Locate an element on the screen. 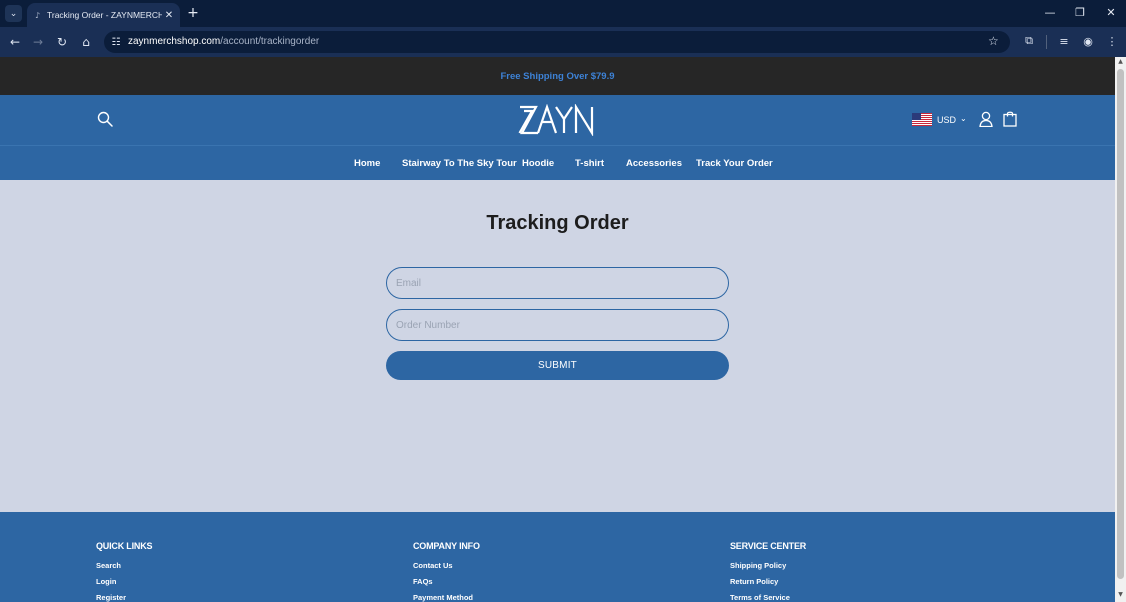 The image size is (1126, 602). search-icon is located at coordinates (105, 119).